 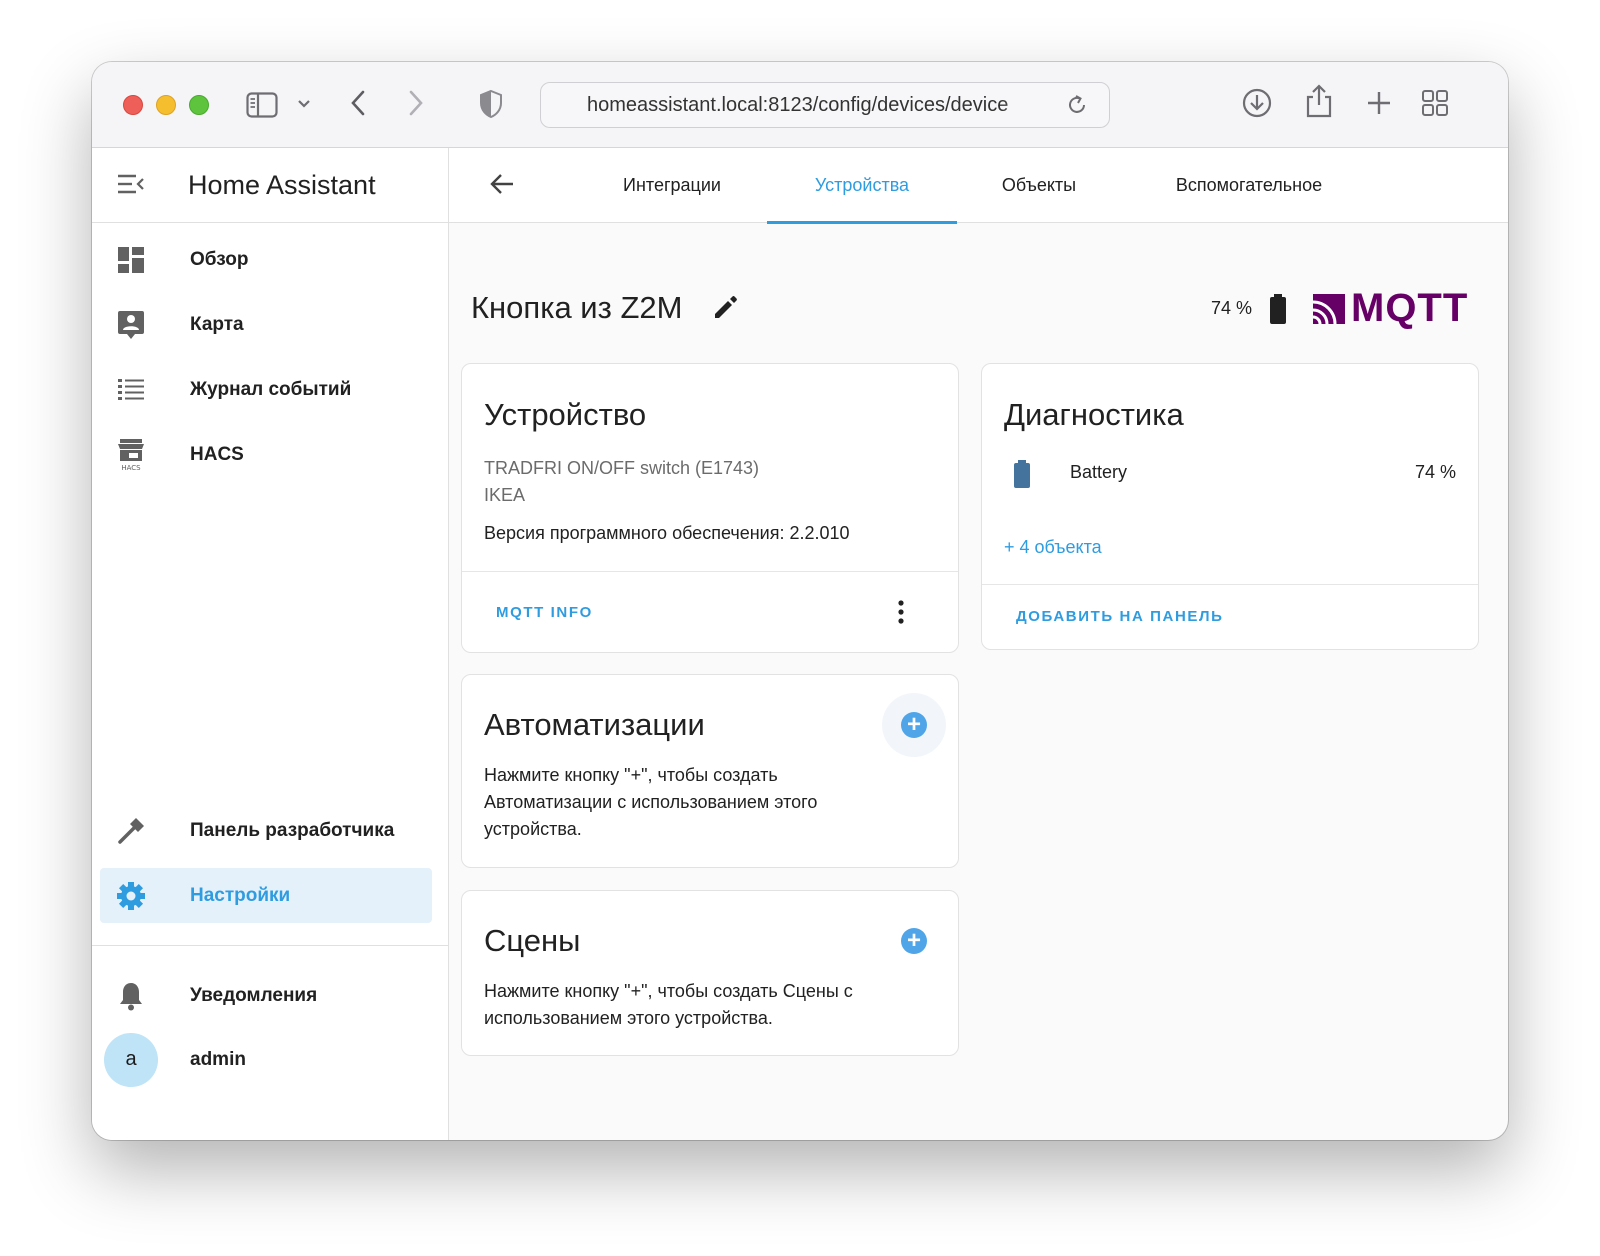 What do you see at coordinates (219, 259) in the screenshot?
I see `sidebar-item-label: Обзор` at bounding box center [219, 259].